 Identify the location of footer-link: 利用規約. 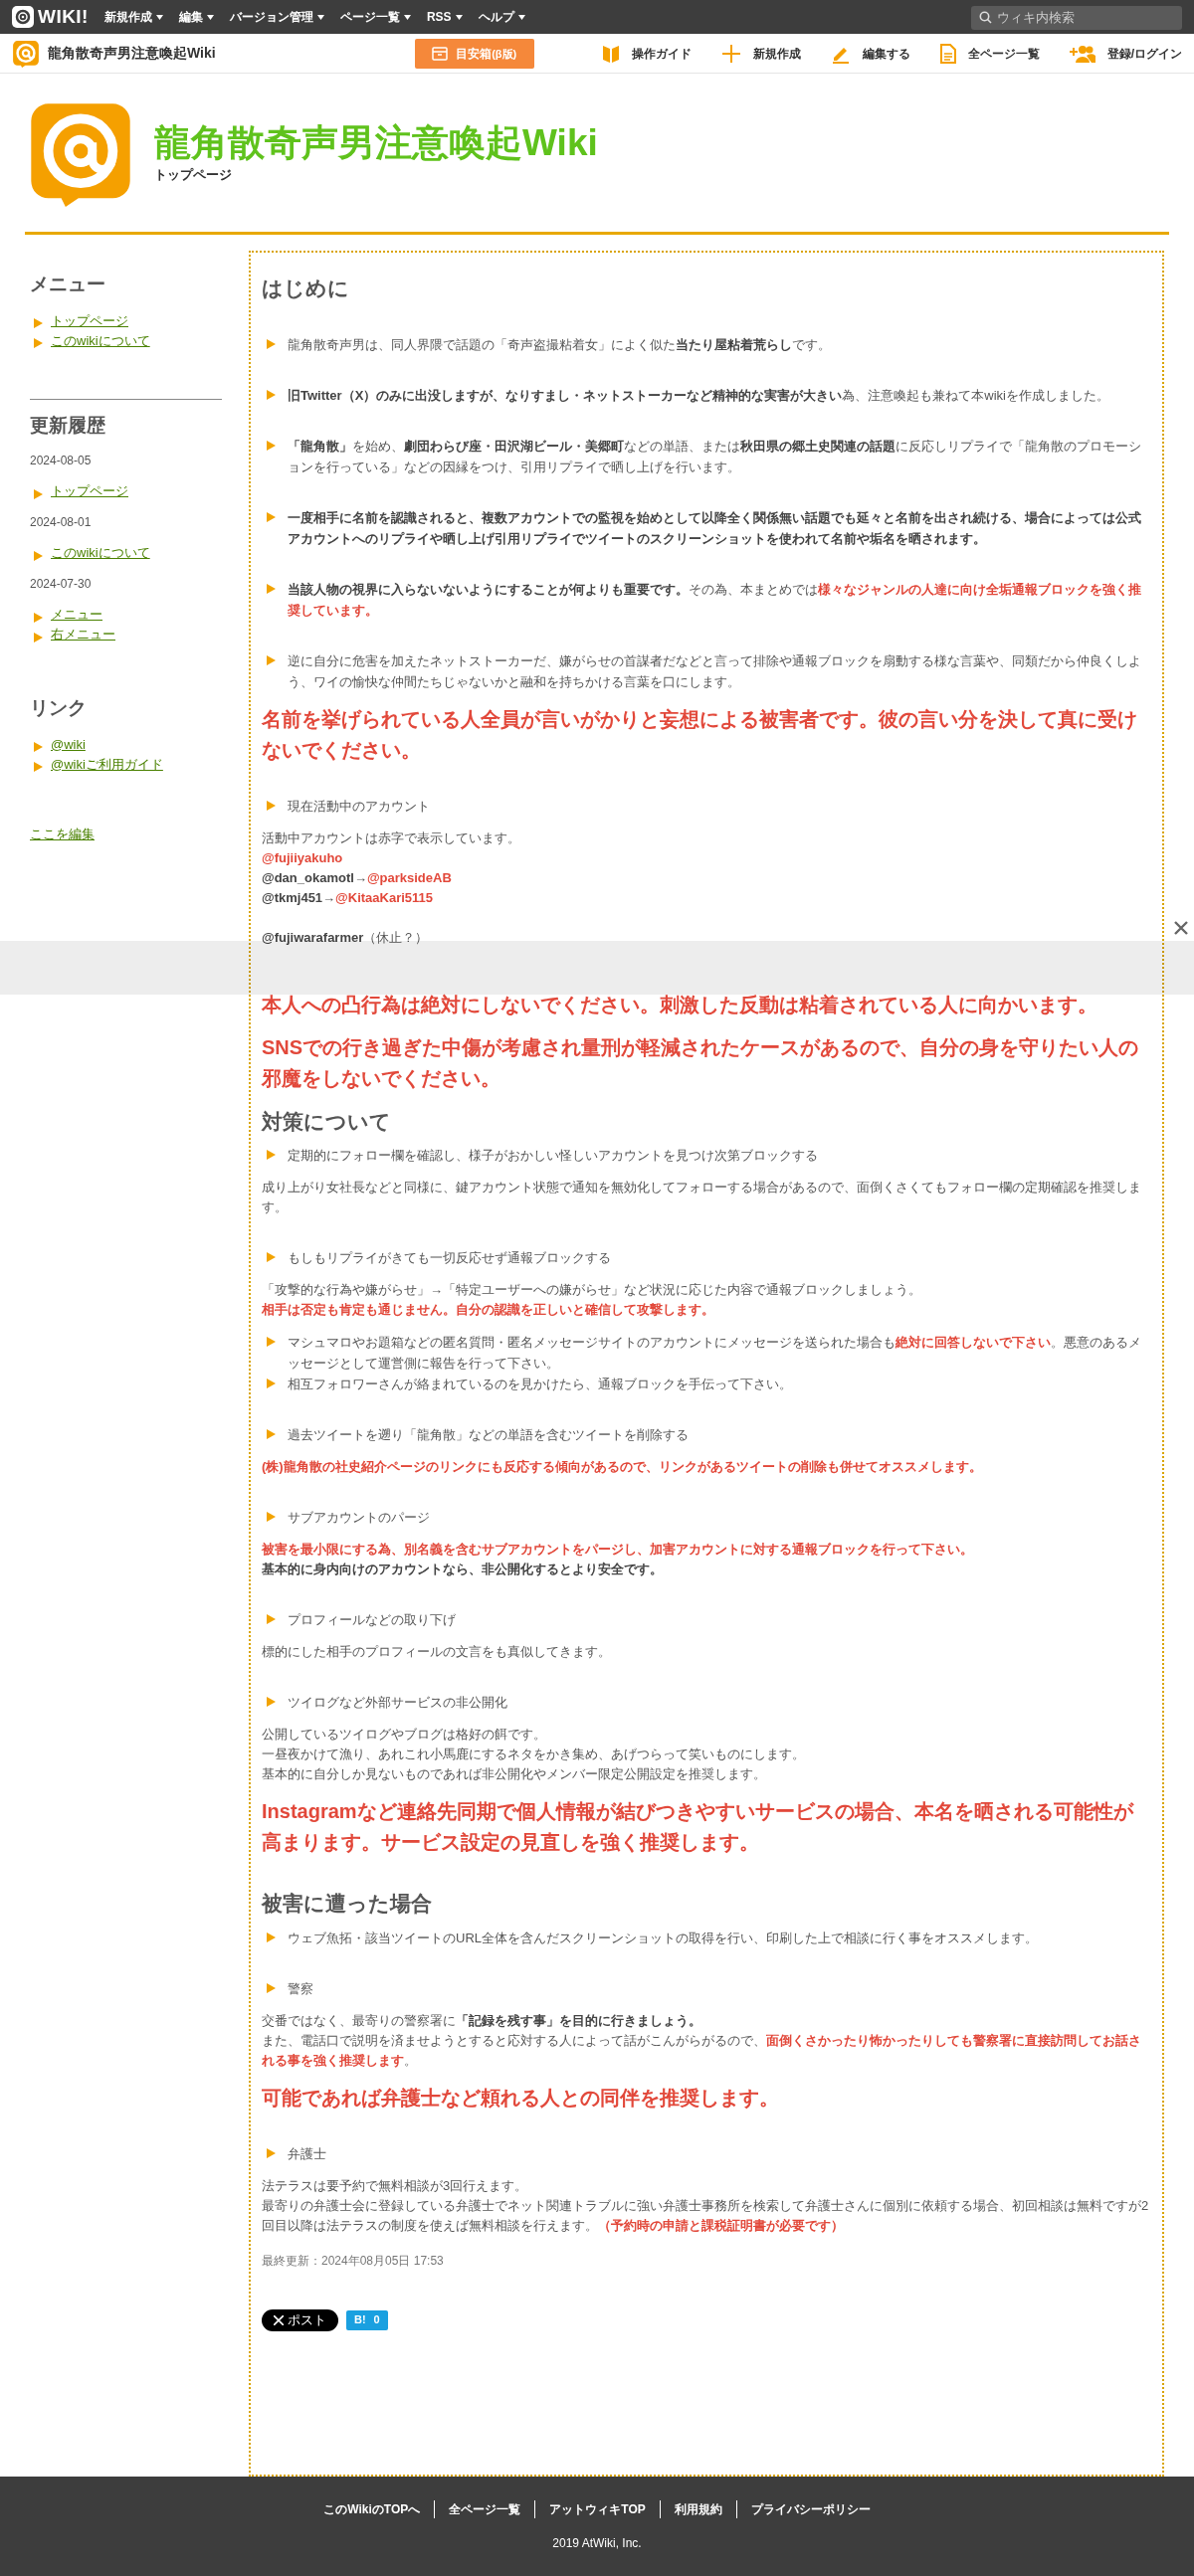
(697, 2509).